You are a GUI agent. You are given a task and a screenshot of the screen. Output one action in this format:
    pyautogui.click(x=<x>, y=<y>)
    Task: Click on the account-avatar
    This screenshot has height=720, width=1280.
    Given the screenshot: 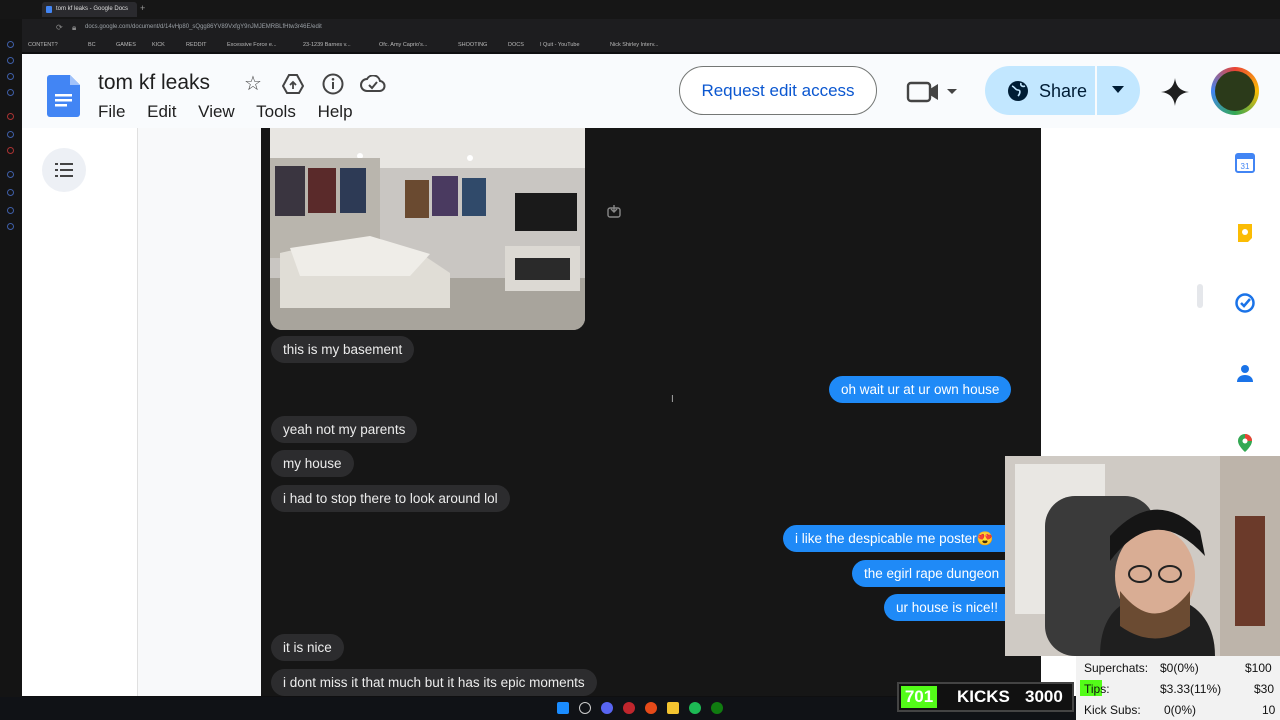 What is the action you would take?
    pyautogui.click(x=1235, y=91)
    